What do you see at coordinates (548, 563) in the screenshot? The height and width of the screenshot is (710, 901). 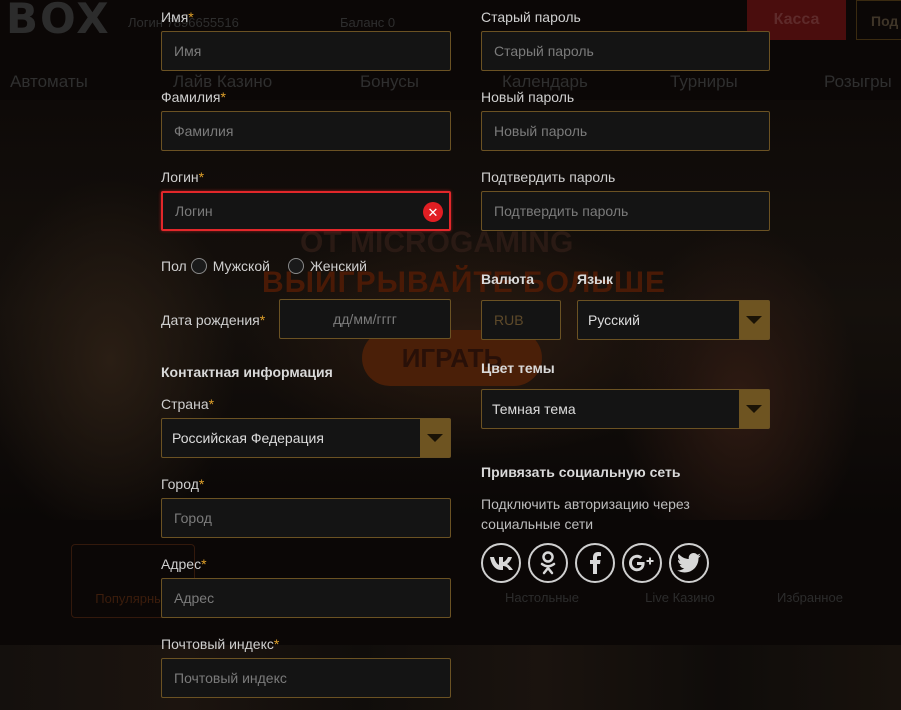 I see `odnoklassniki-icon` at bounding box center [548, 563].